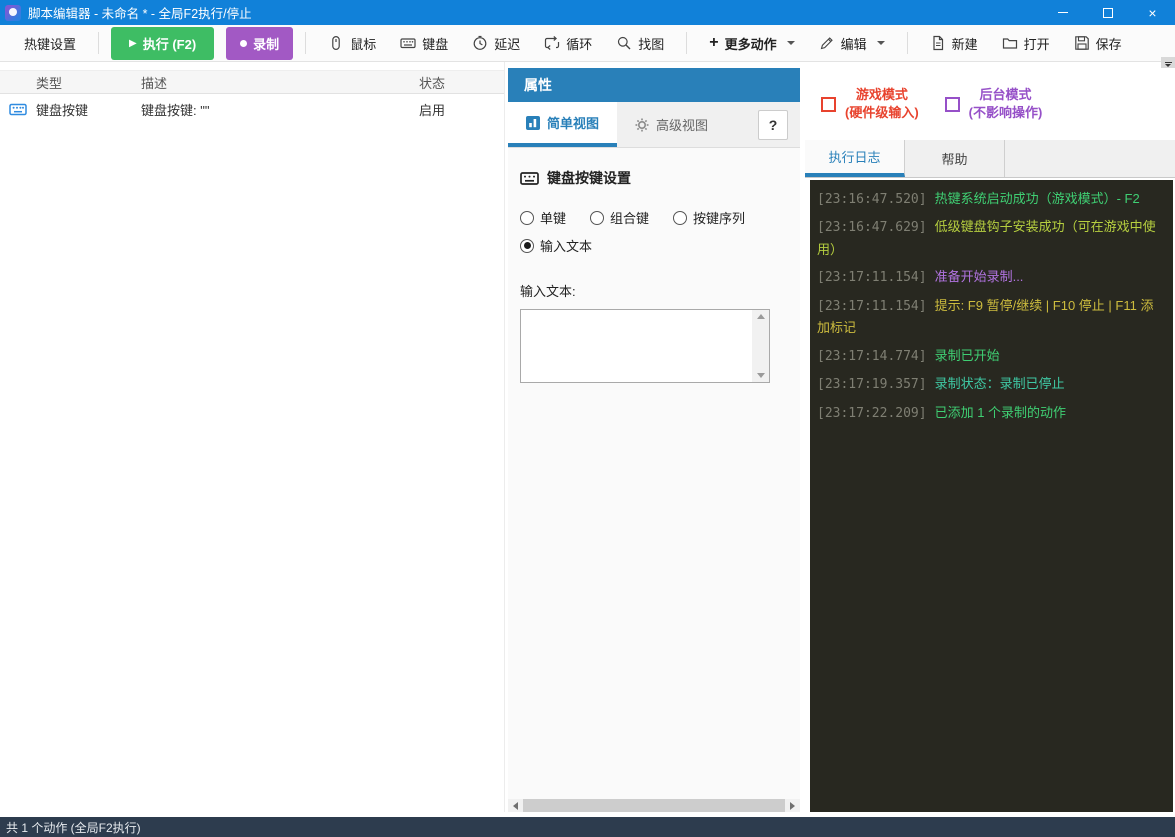 This screenshot has height=837, width=1175. What do you see at coordinates (792, 805) in the screenshot?
I see `scroll-right-icon` at bounding box center [792, 805].